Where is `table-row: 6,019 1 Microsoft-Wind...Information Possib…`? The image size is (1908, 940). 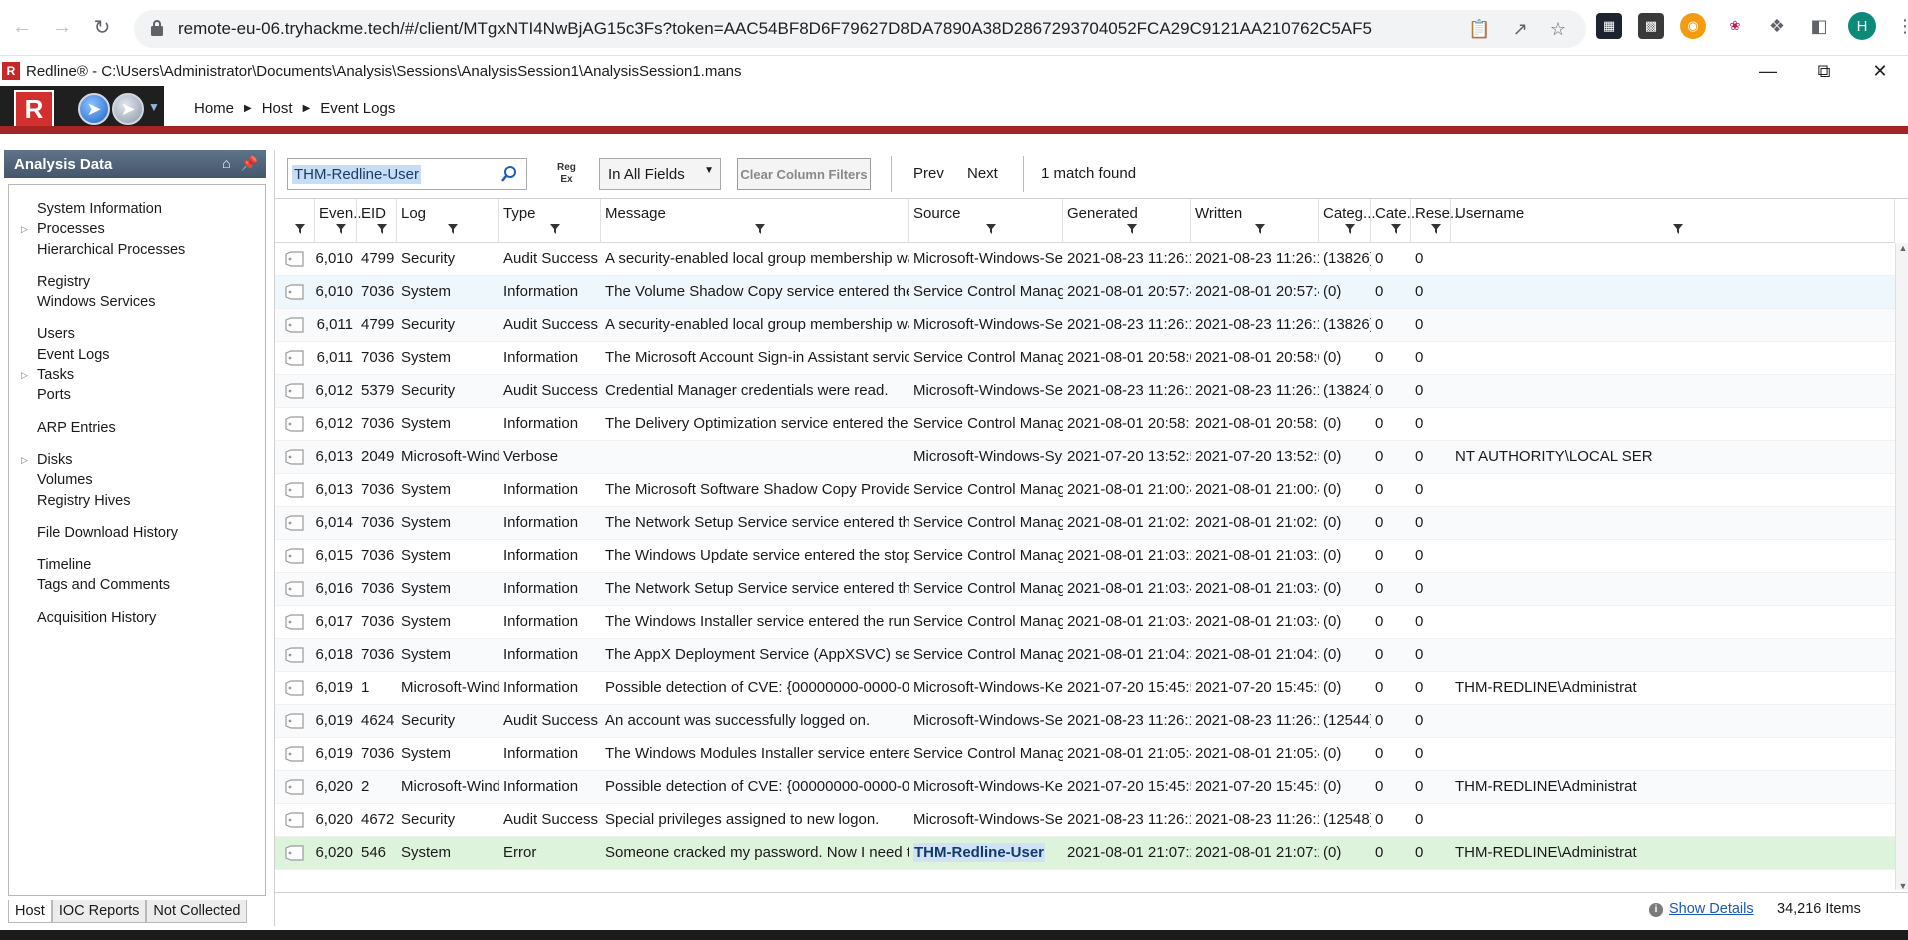 table-row: 6,019 1 Microsoft-Wind...Information Possib… is located at coordinates (1085, 688).